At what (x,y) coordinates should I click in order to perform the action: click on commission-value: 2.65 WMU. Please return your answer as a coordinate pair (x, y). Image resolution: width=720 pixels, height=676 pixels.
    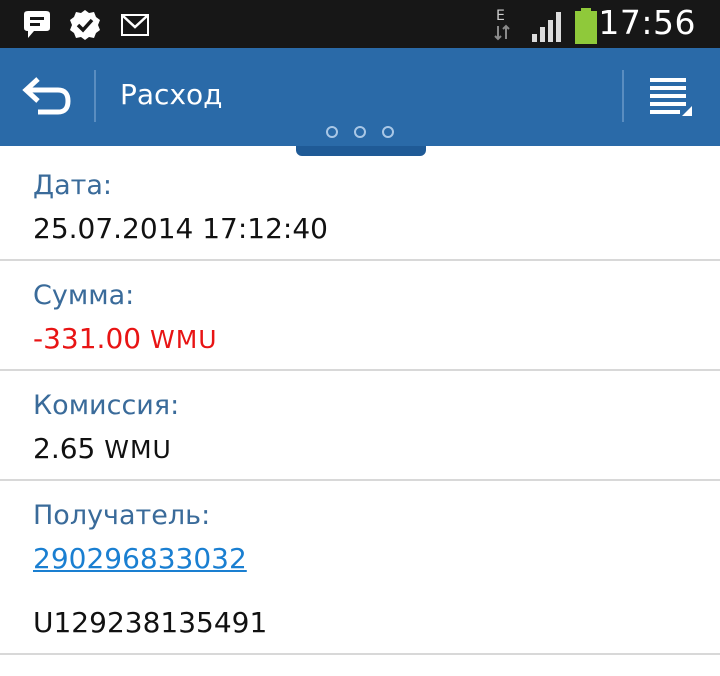
    Looking at the image, I should click on (102, 448).